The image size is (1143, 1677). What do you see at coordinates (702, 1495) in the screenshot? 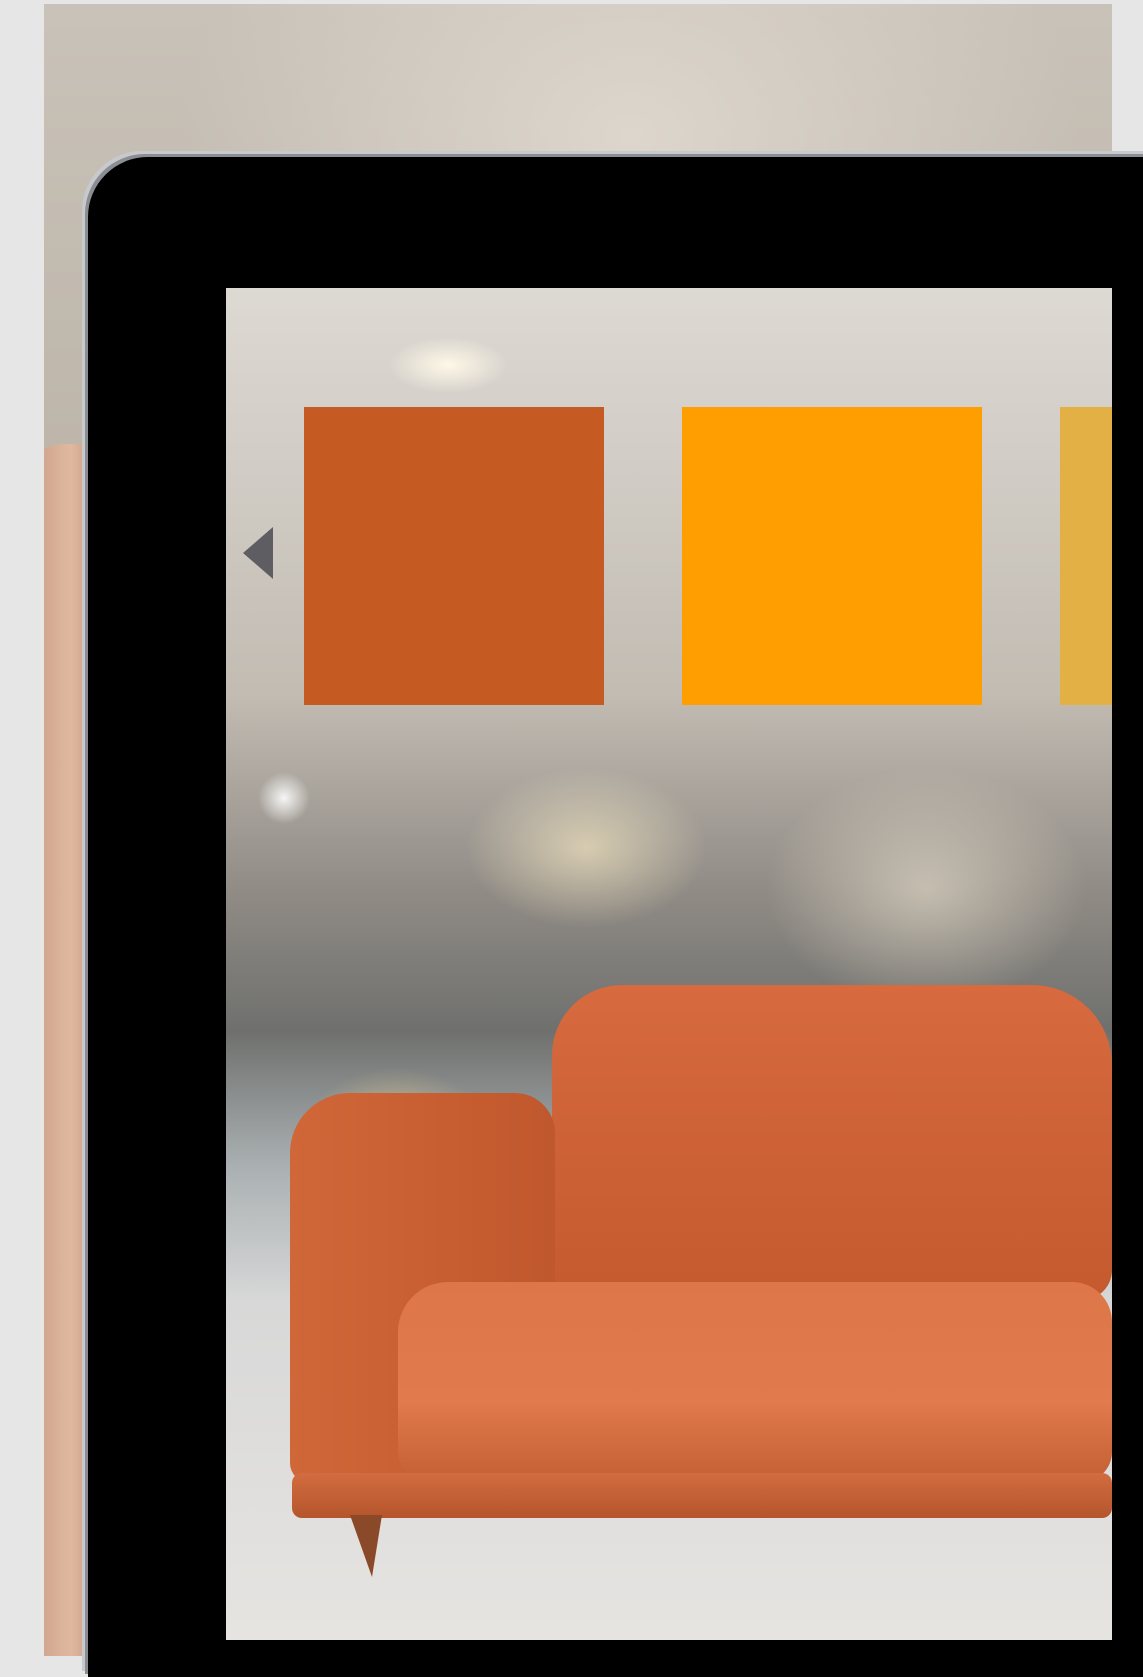
I see `sofa-base` at bounding box center [702, 1495].